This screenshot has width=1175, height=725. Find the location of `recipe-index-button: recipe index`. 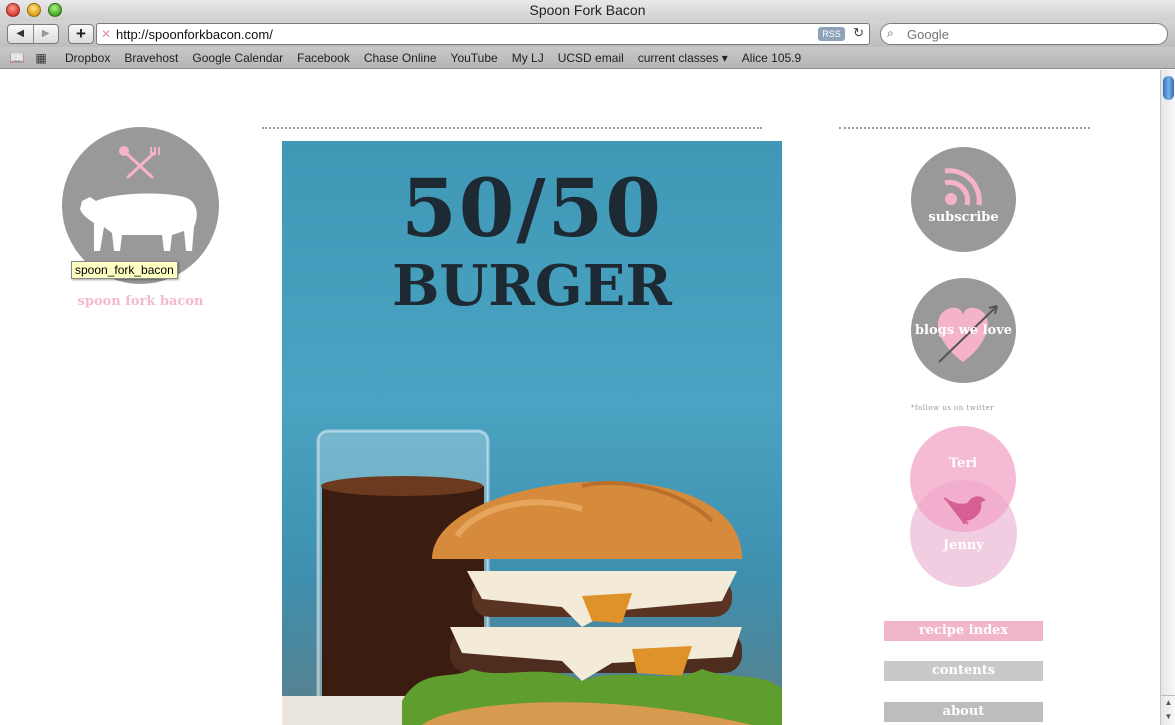

recipe-index-button: recipe index is located at coordinates (963, 631).